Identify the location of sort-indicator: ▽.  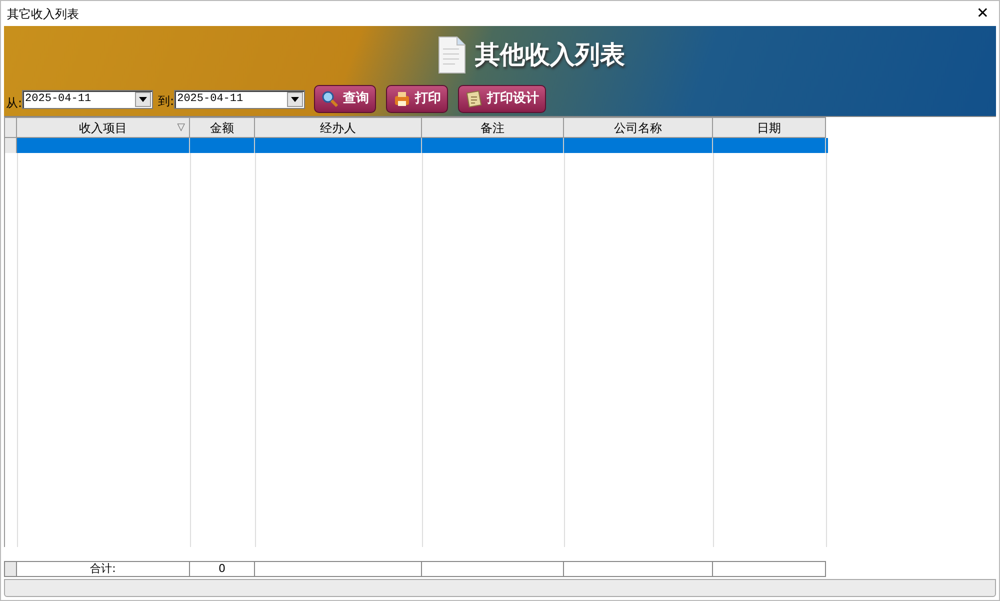
(181, 127).